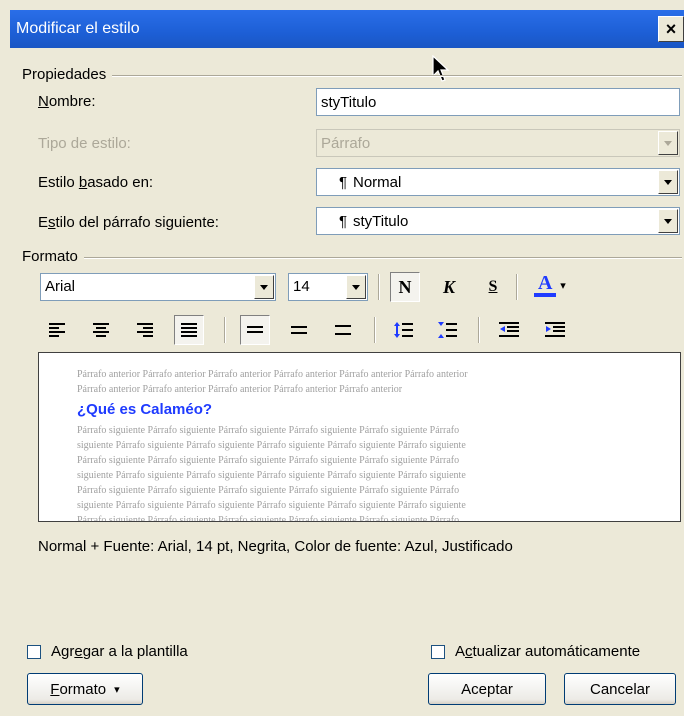  I want to click on style-type-label: Tipo de estilo:, so click(84, 143).